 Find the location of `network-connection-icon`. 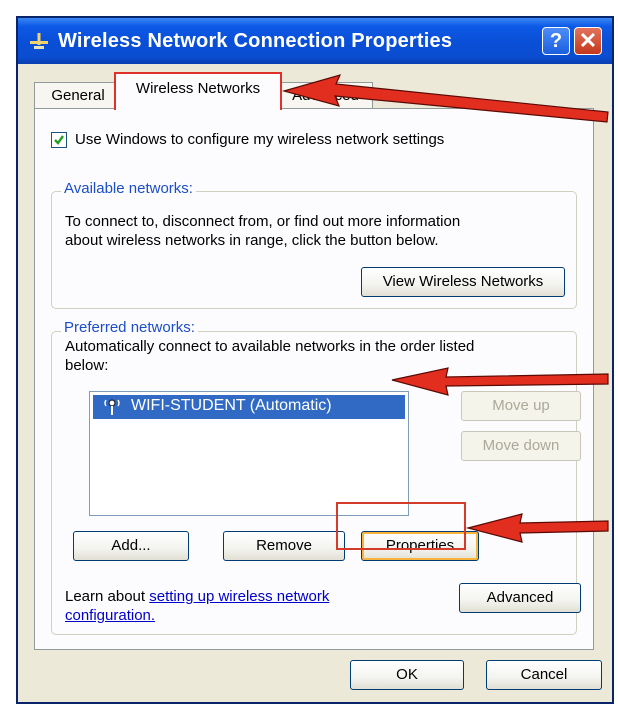

network-connection-icon is located at coordinates (39, 41).